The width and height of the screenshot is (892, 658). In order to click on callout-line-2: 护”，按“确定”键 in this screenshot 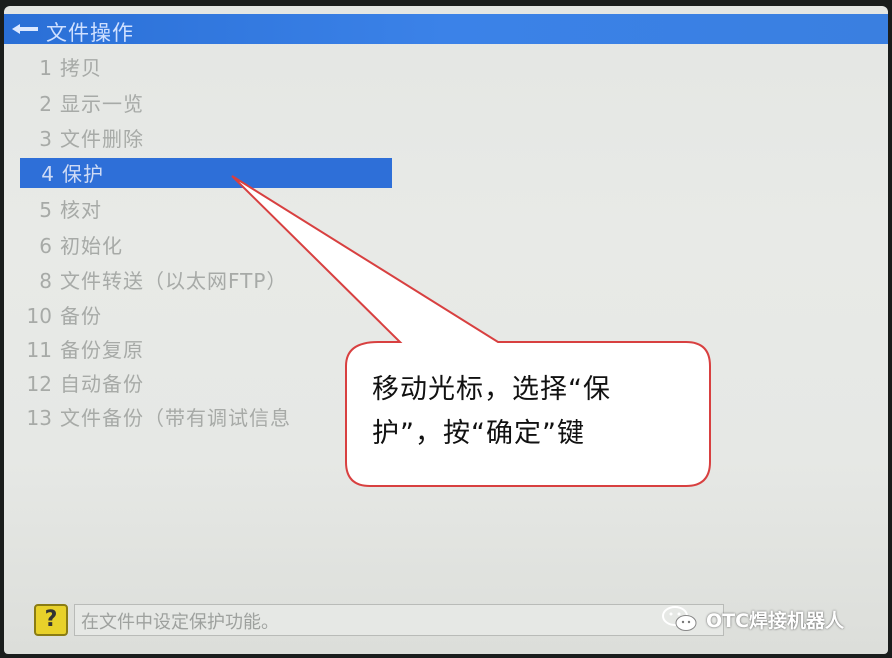, I will do `click(478, 433)`.